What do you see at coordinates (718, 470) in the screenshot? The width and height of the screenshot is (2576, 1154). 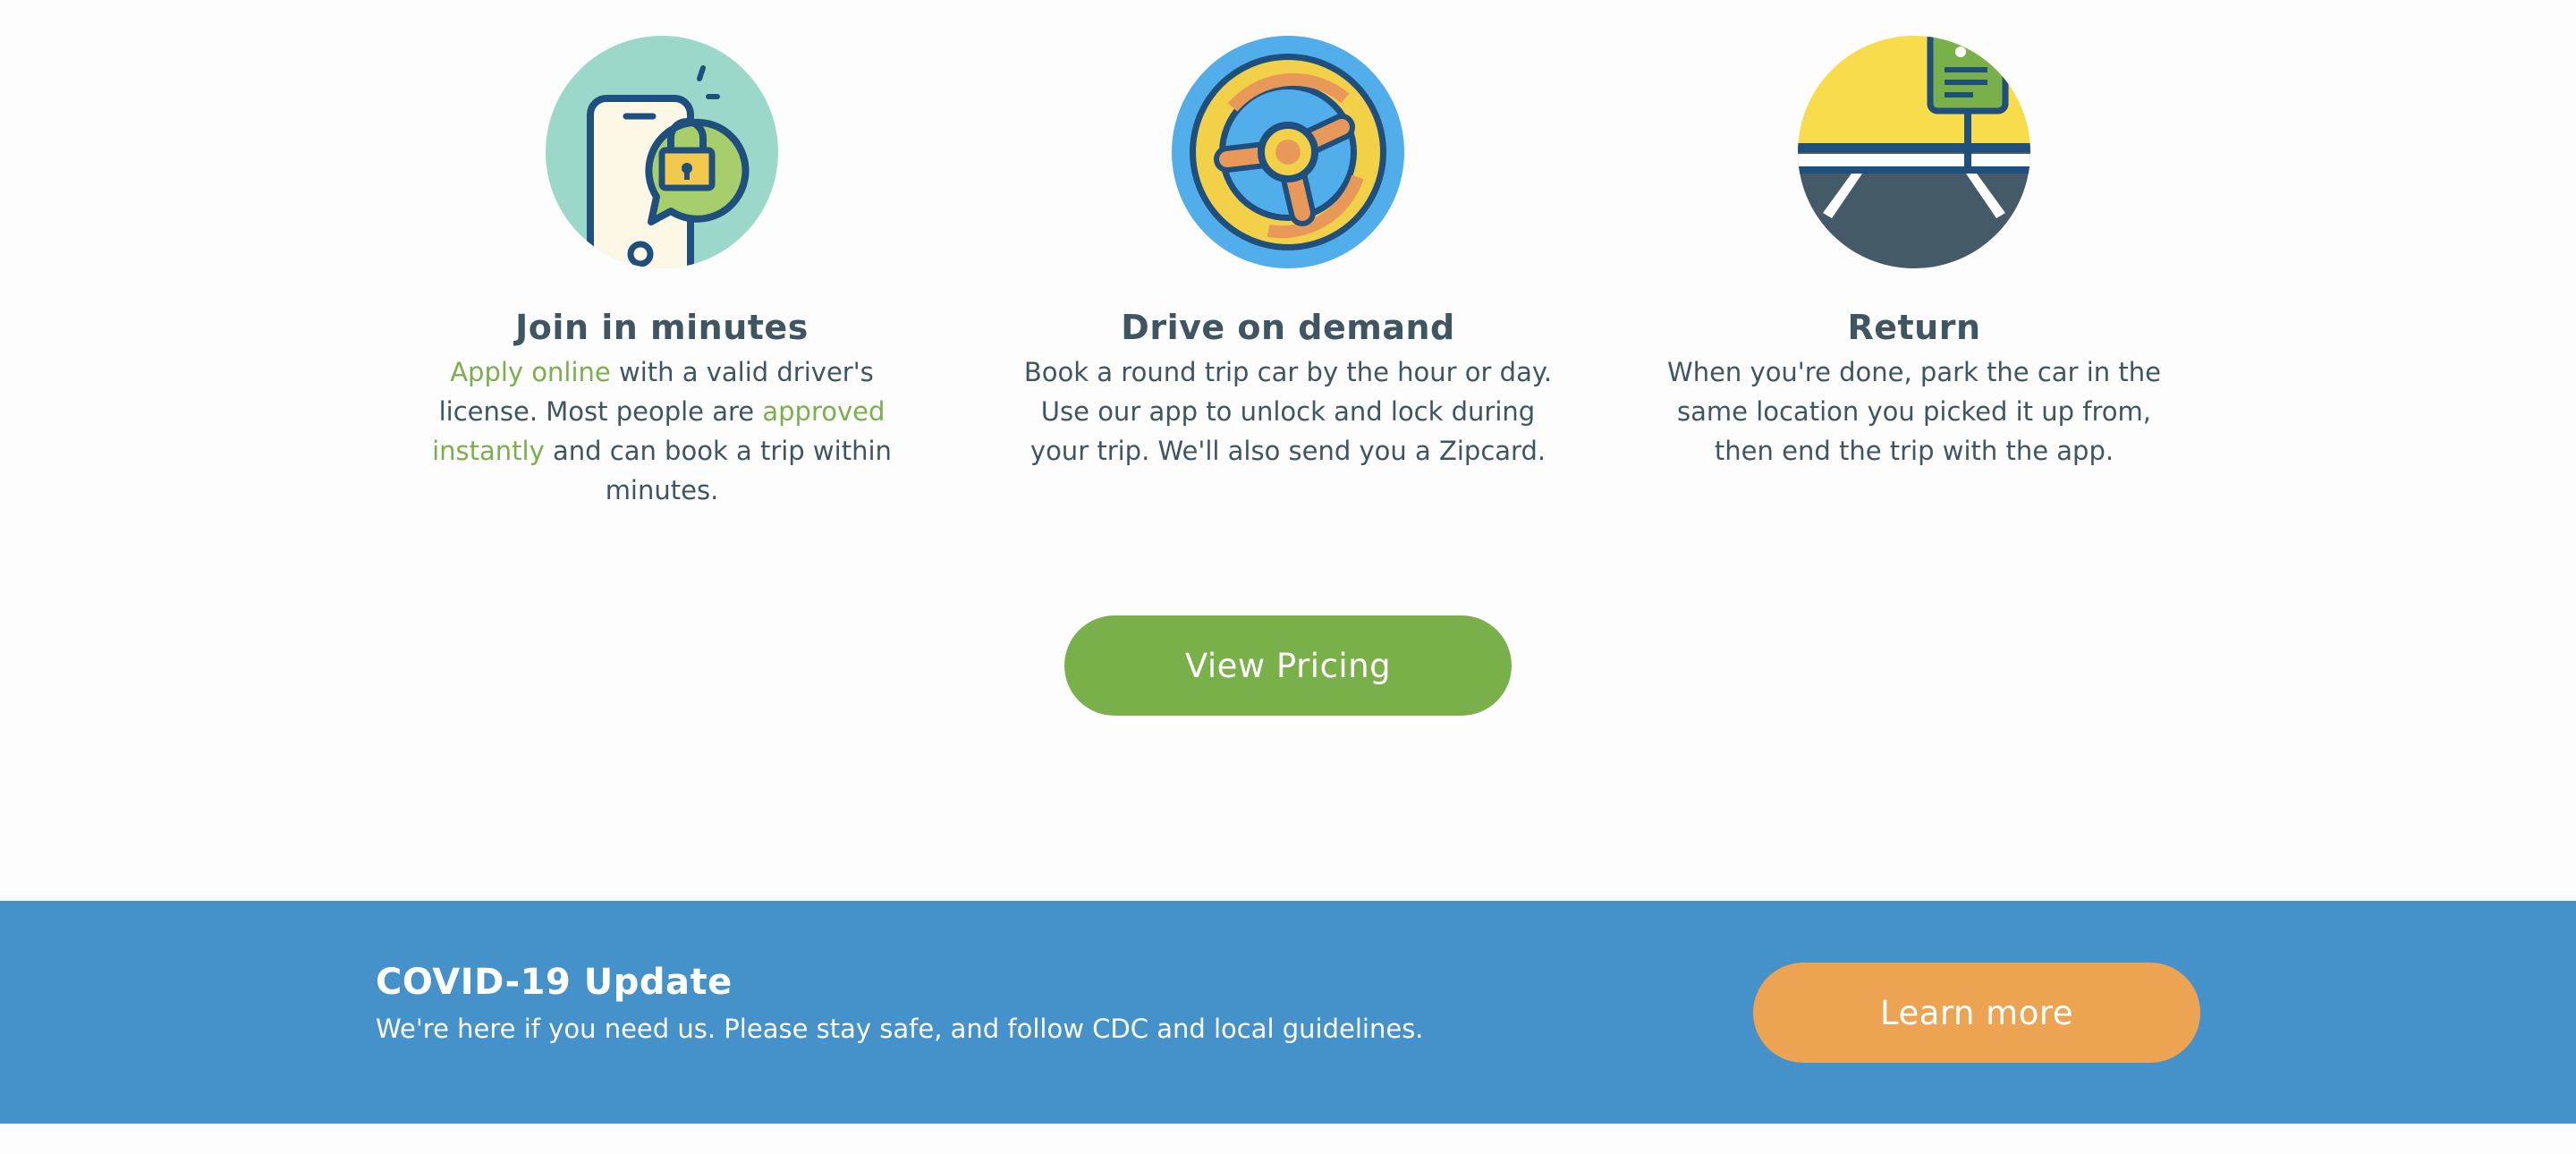 I see `step-text: and can book a trip within minutes.` at bounding box center [718, 470].